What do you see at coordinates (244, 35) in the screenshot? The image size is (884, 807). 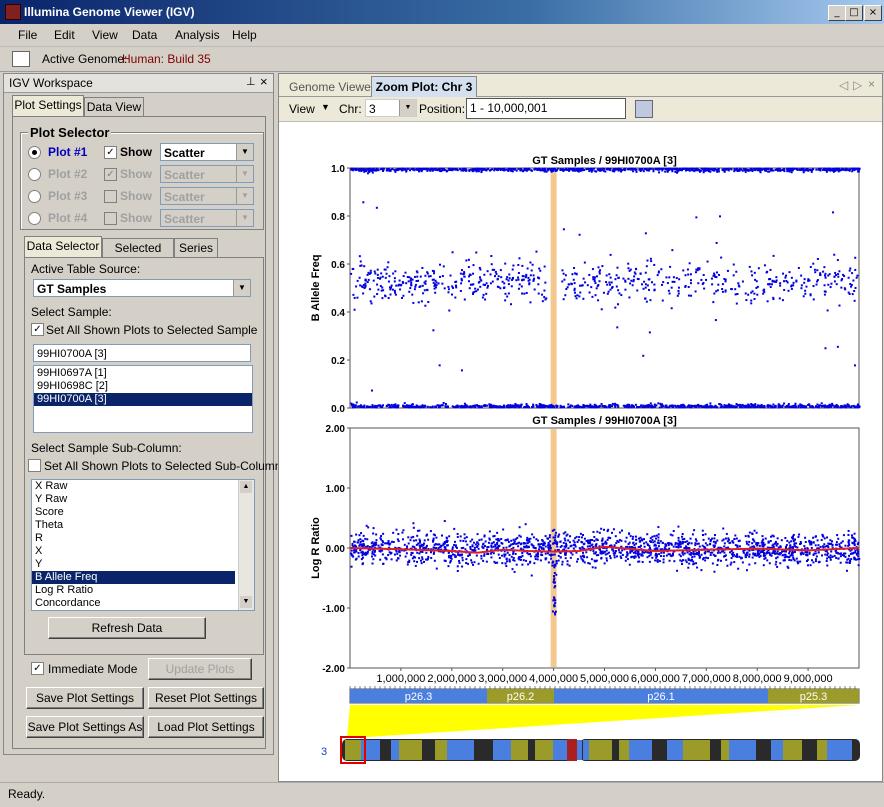 I see `menu-help: Help` at bounding box center [244, 35].